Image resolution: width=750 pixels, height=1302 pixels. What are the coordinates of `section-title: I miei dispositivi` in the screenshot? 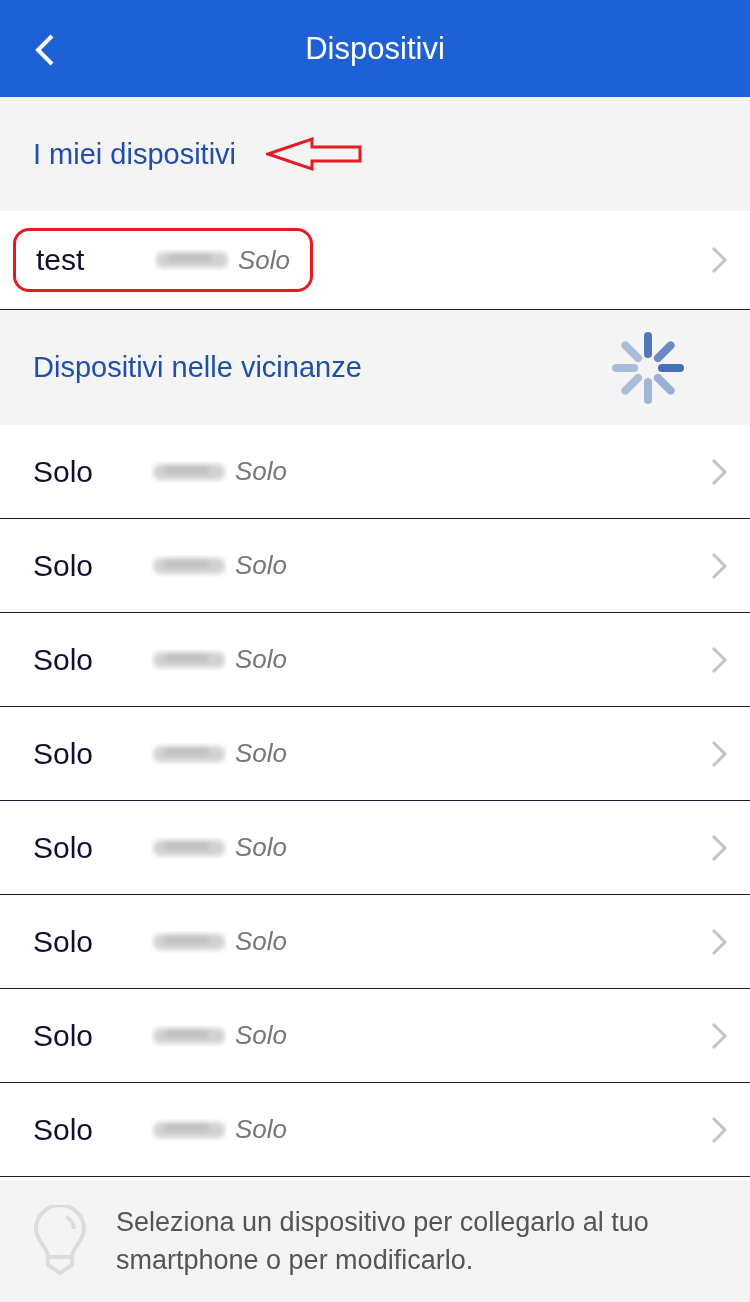 It's located at (135, 154).